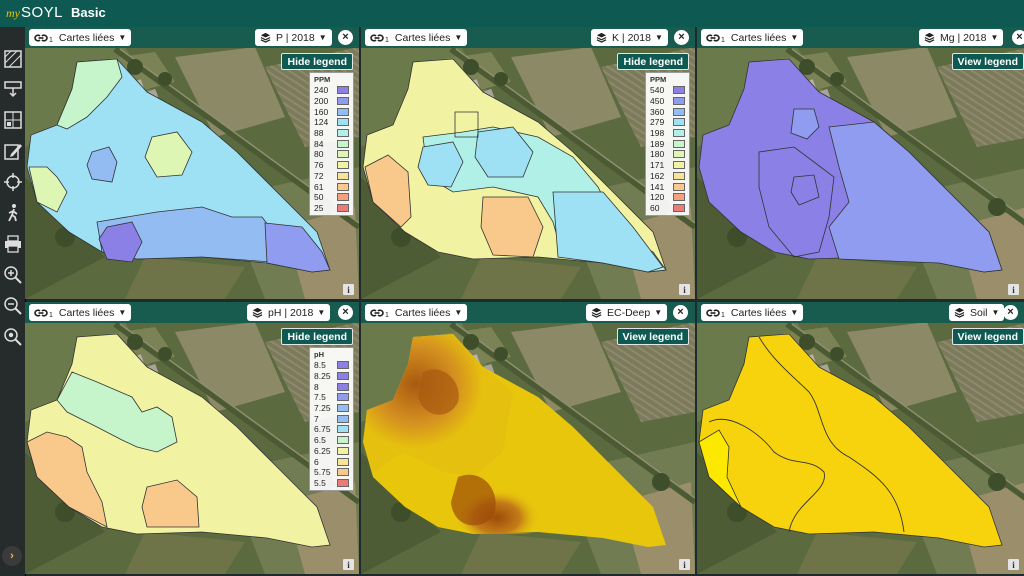 Image resolution: width=1024 pixels, height=576 pixels. What do you see at coordinates (331, 440) in the screenshot?
I see `legend-row: 6.5` at bounding box center [331, 440].